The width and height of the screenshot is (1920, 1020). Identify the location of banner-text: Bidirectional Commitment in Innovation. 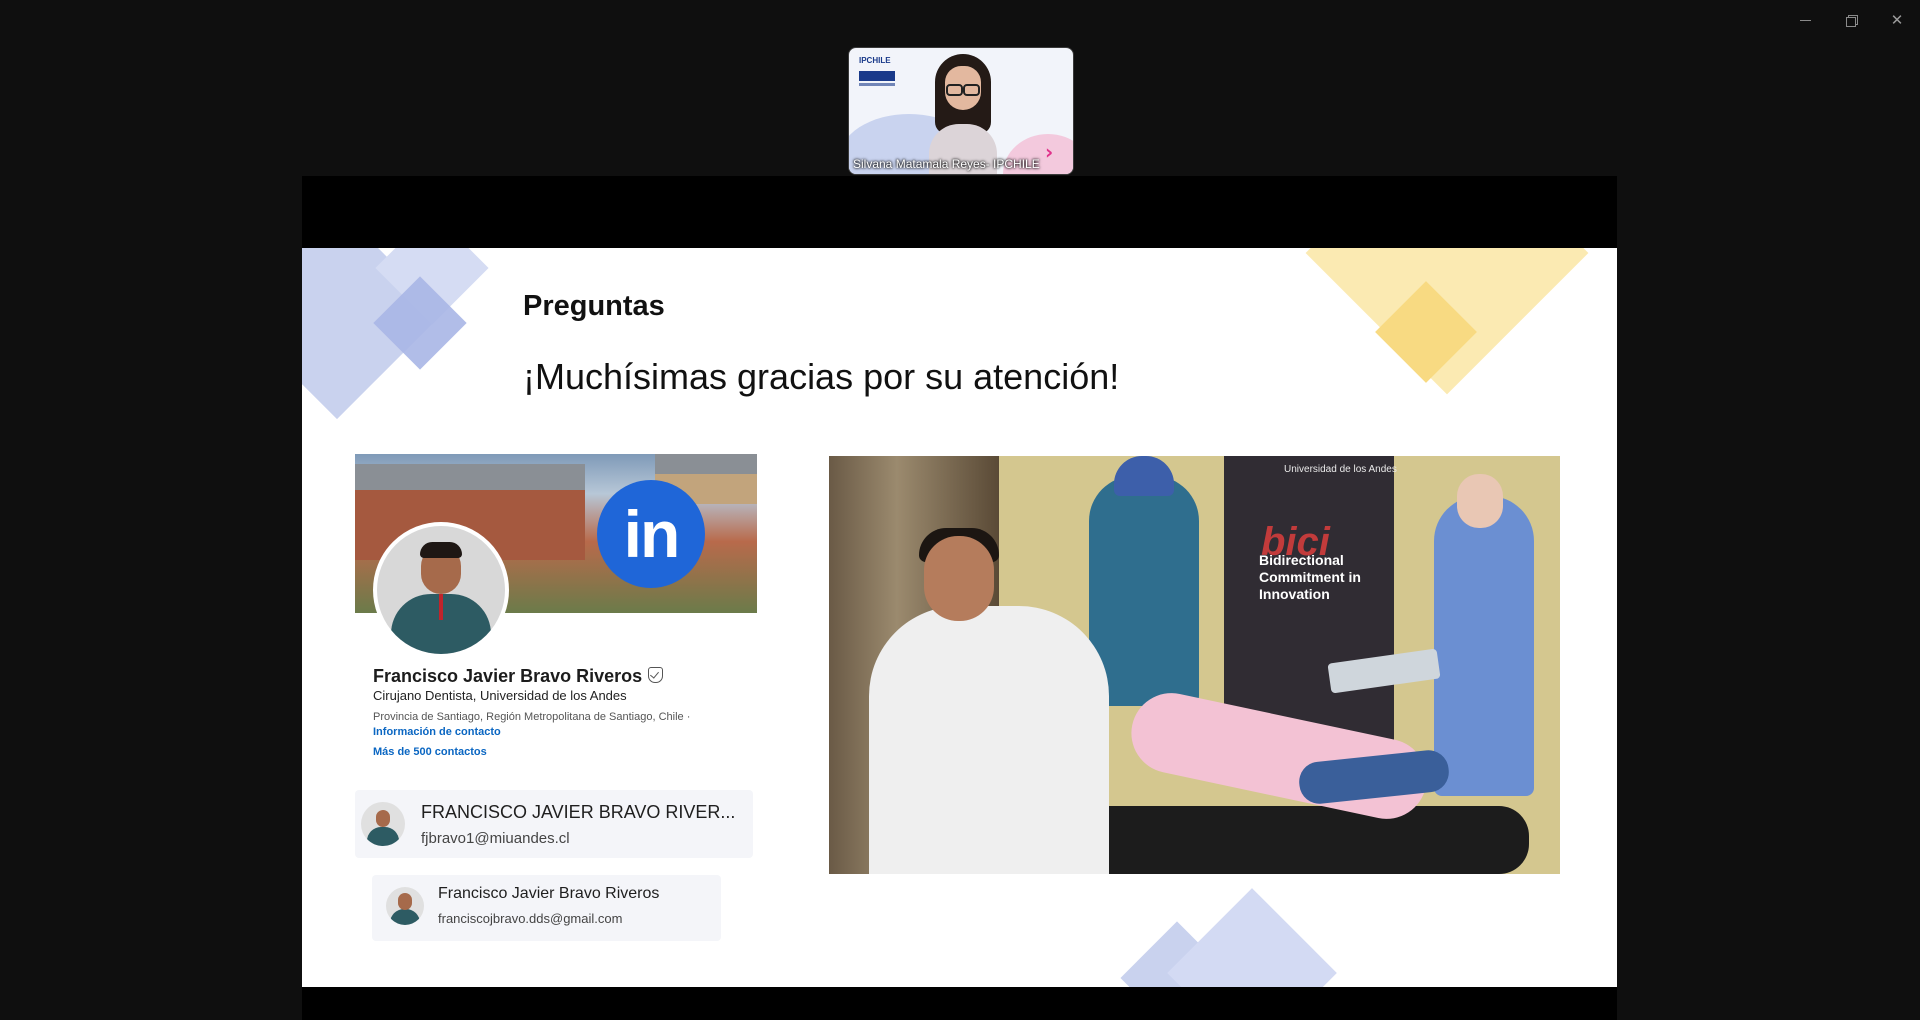
(1310, 577).